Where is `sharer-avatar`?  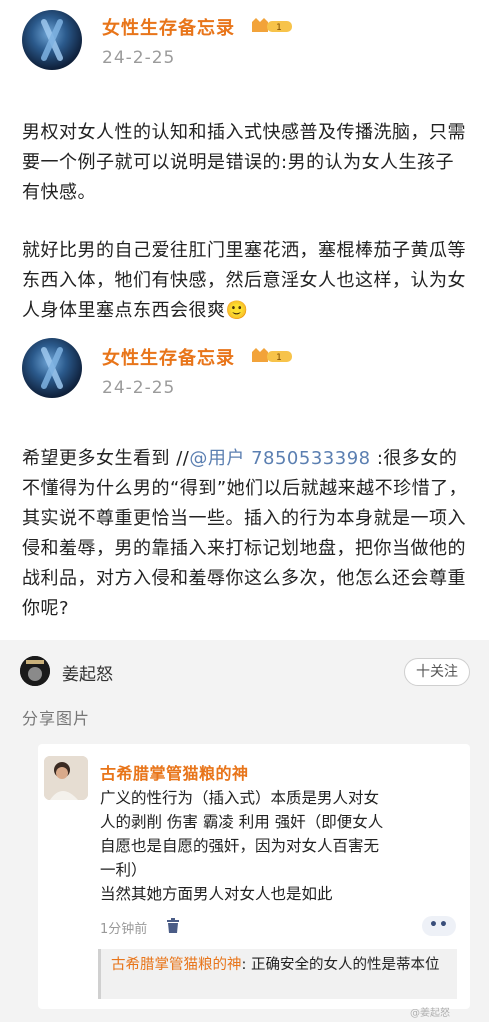
sharer-avatar is located at coordinates (35, 671).